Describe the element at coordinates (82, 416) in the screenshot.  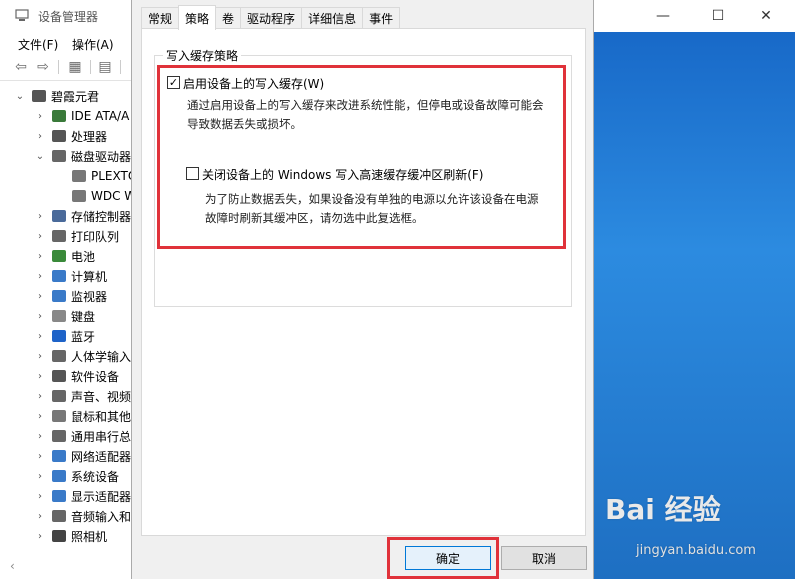
I see `tree-item: › 鼠标和其他` at that location.